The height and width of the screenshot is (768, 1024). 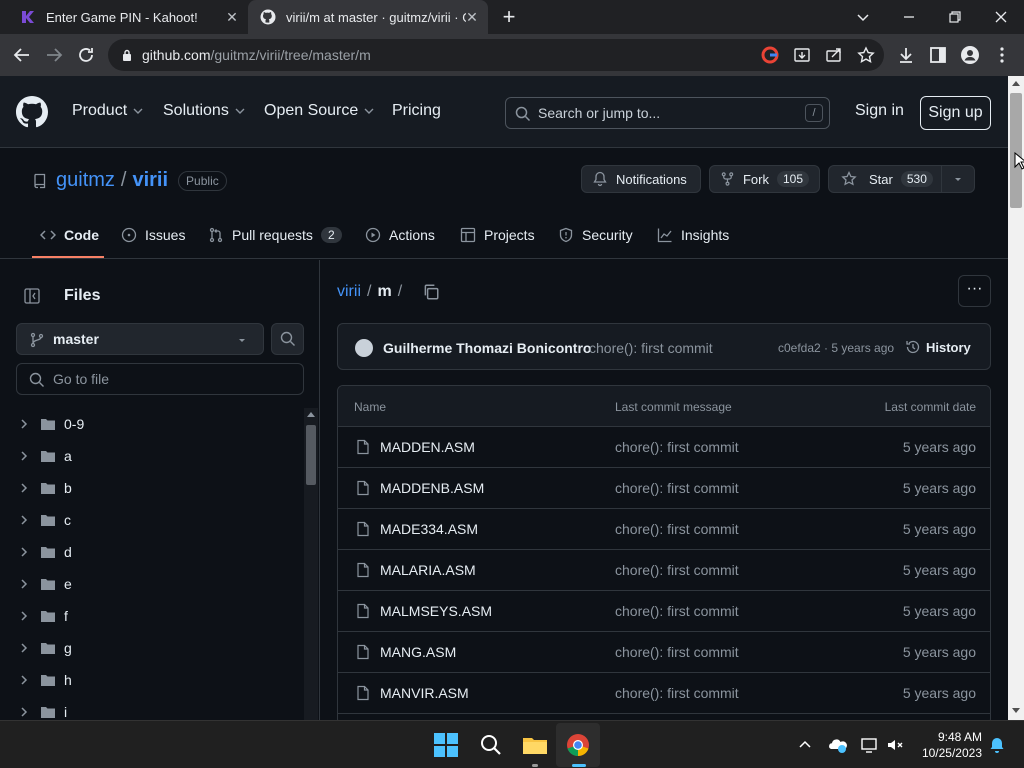 I want to click on nav-pricing: Pricing, so click(x=416, y=111).